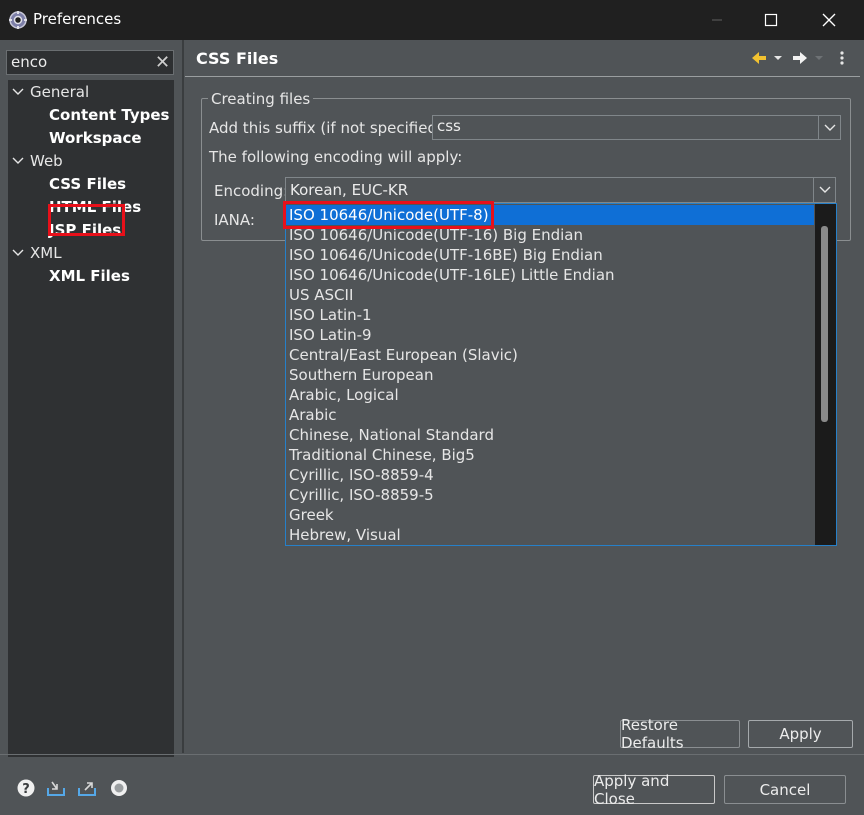 This screenshot has height=815, width=864. Describe the element at coordinates (349, 190) in the screenshot. I see `encoding-value: Korean, EUC-KR` at that location.